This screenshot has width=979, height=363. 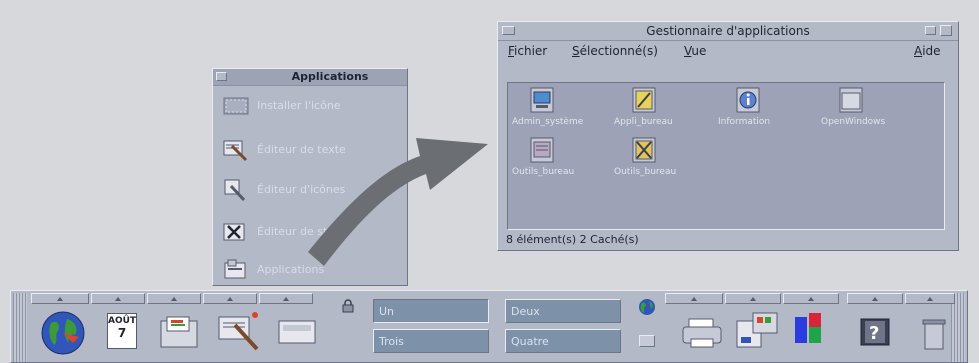 I want to click on app-group-label: Appli_bureau, so click(x=643, y=122).